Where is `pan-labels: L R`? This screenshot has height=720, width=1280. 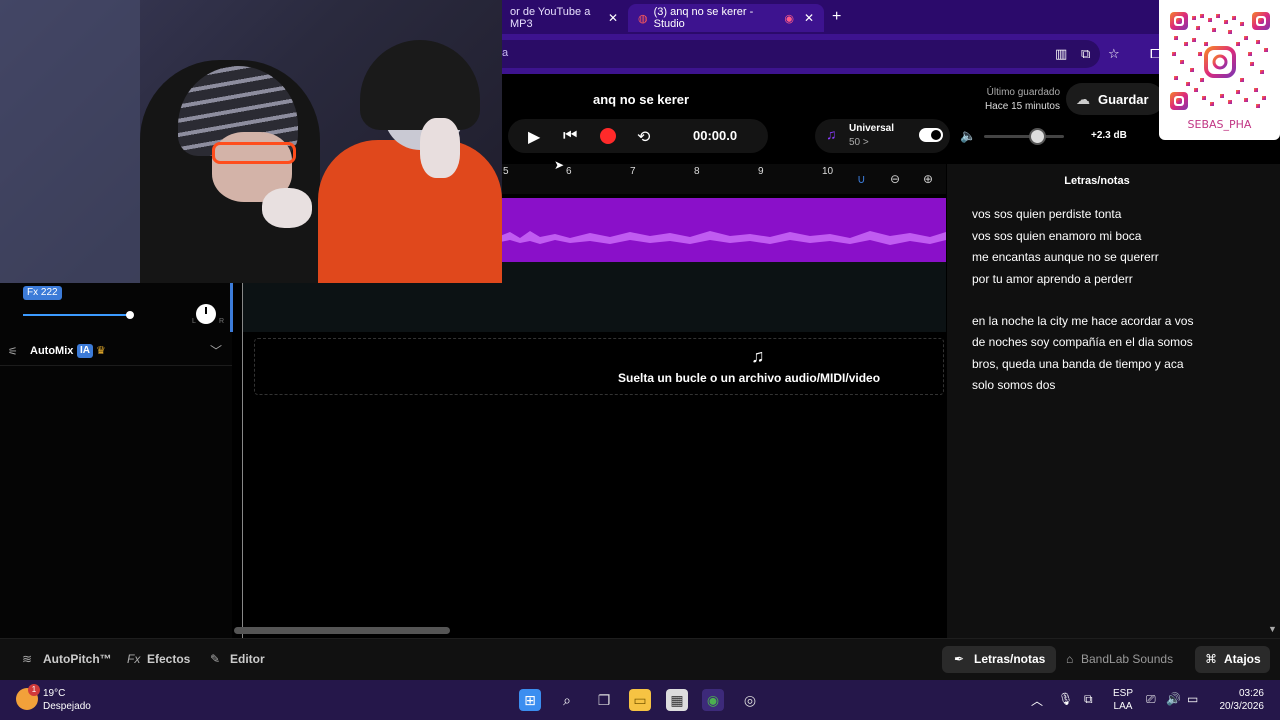 pan-labels: L R is located at coordinates (208, 321).